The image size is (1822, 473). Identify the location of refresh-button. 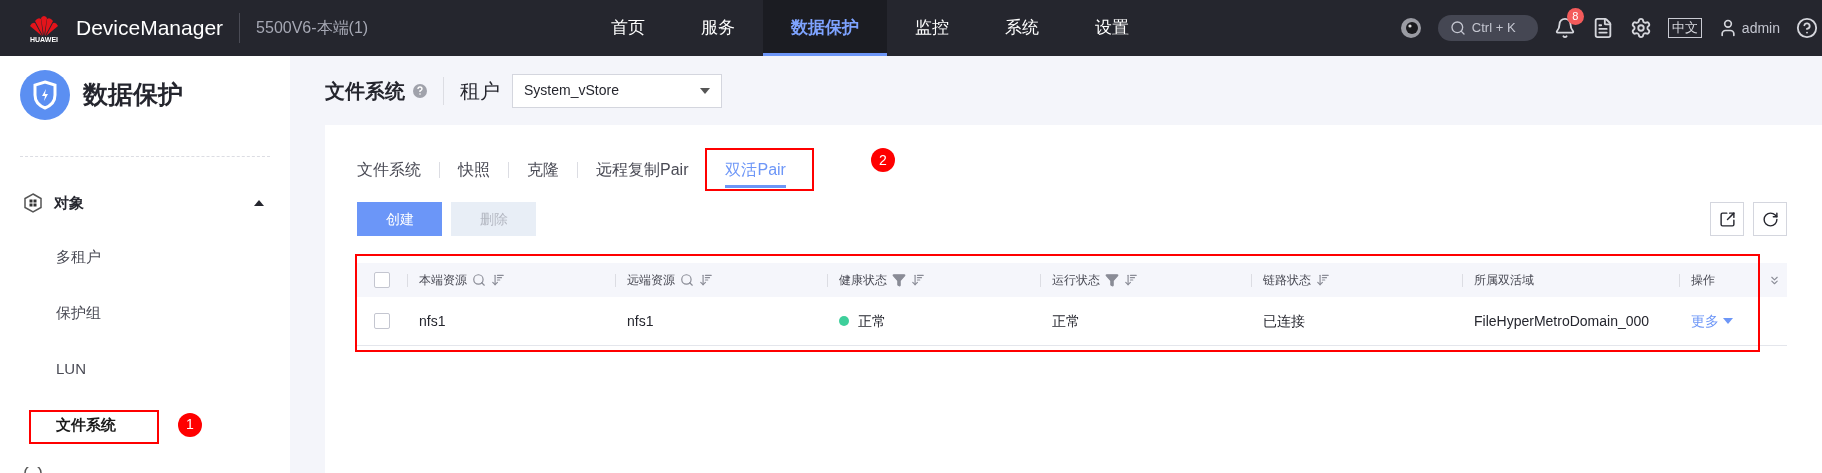
(1770, 219).